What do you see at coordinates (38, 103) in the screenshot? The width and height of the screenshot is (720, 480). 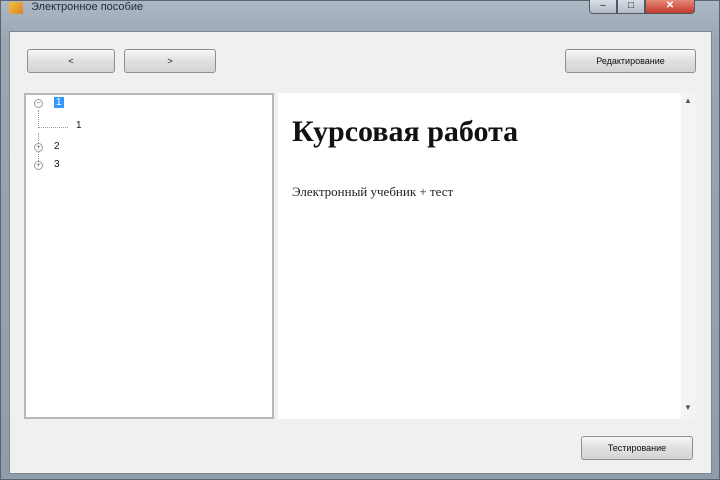 I see `collapse-icon: −` at bounding box center [38, 103].